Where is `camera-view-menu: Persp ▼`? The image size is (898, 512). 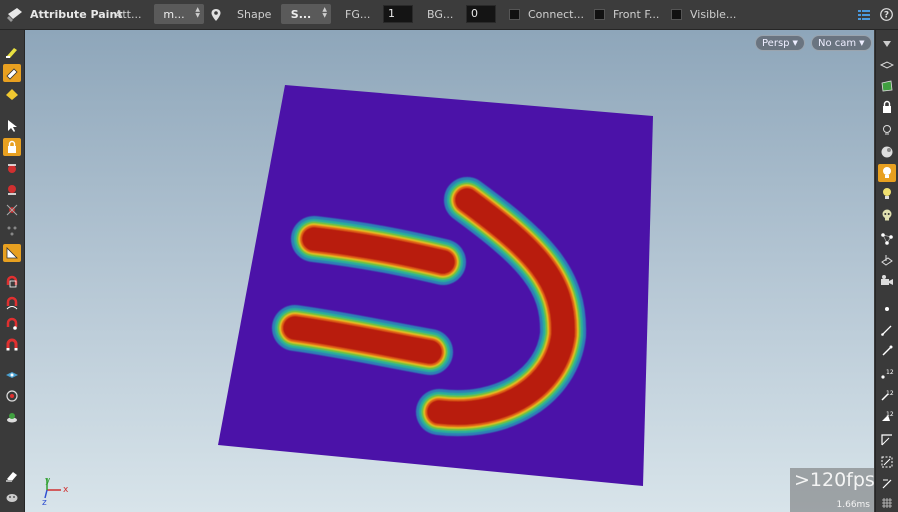 camera-view-menu: Persp ▼ is located at coordinates (780, 43).